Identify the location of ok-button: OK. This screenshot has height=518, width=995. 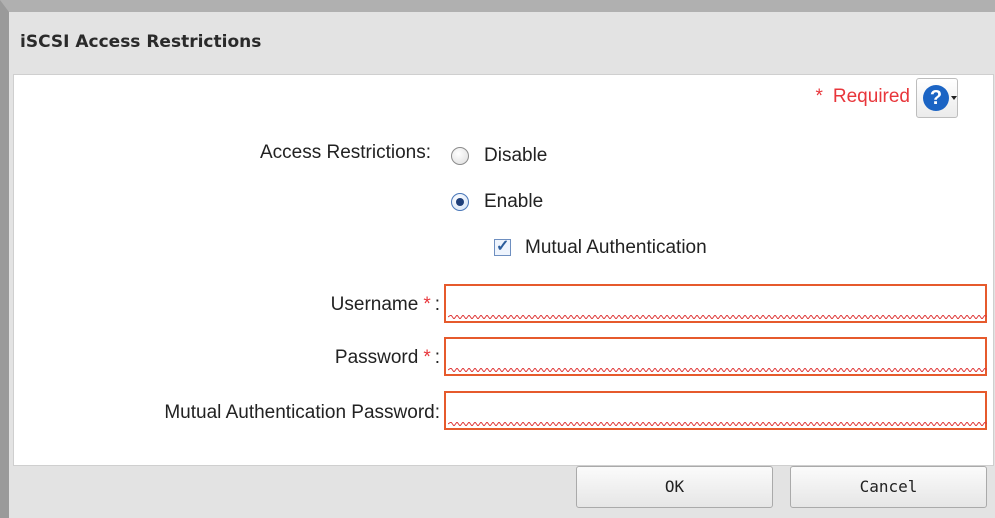
(674, 487).